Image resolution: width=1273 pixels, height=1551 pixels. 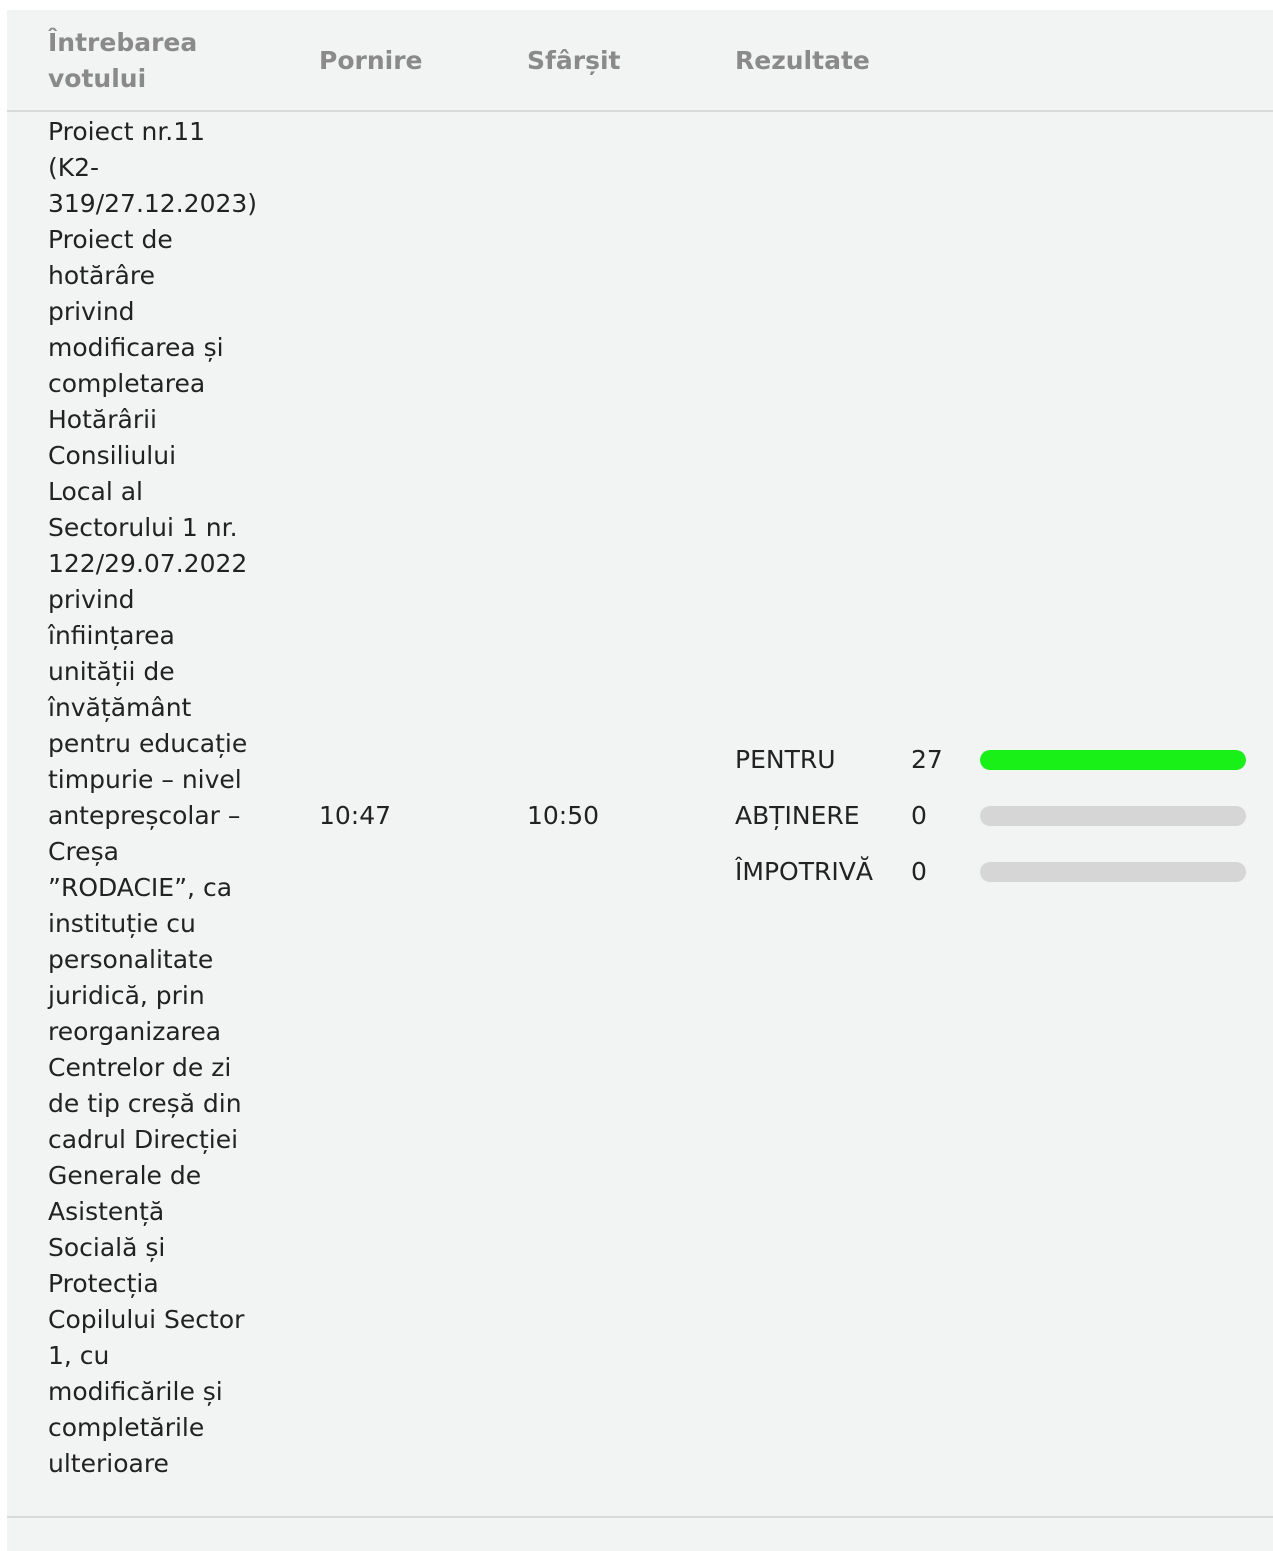 I want to click on result-count: 27, so click(x=927, y=759).